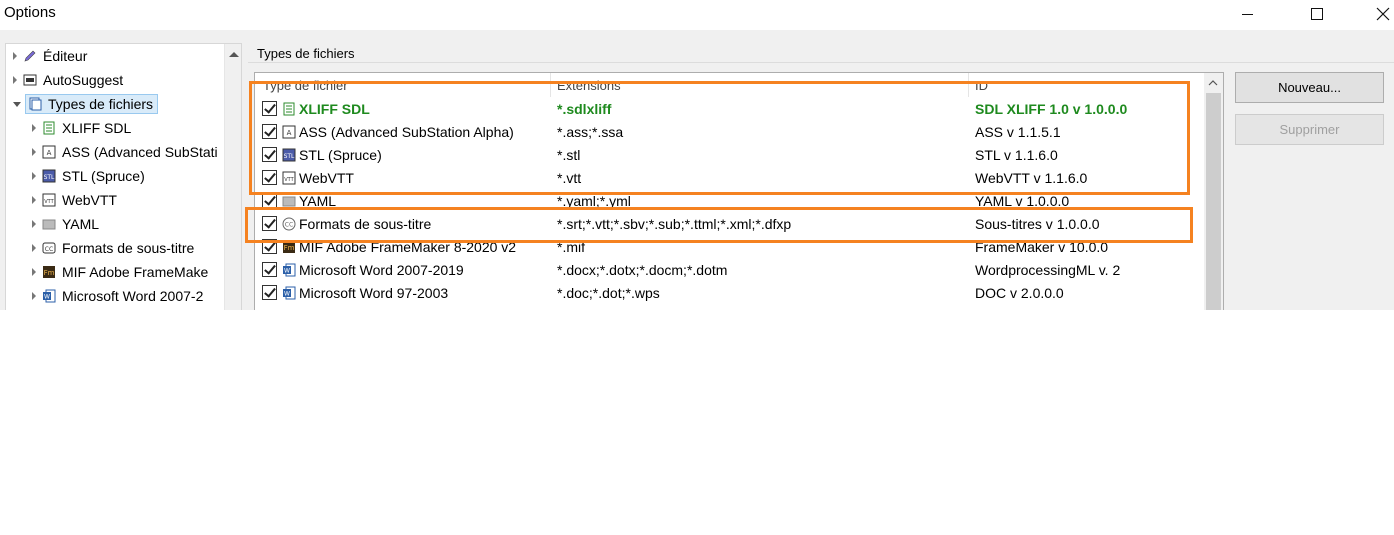 This screenshot has width=1394, height=535. What do you see at coordinates (101, 104) in the screenshot?
I see `tree-item-label: Types de fichiers` at bounding box center [101, 104].